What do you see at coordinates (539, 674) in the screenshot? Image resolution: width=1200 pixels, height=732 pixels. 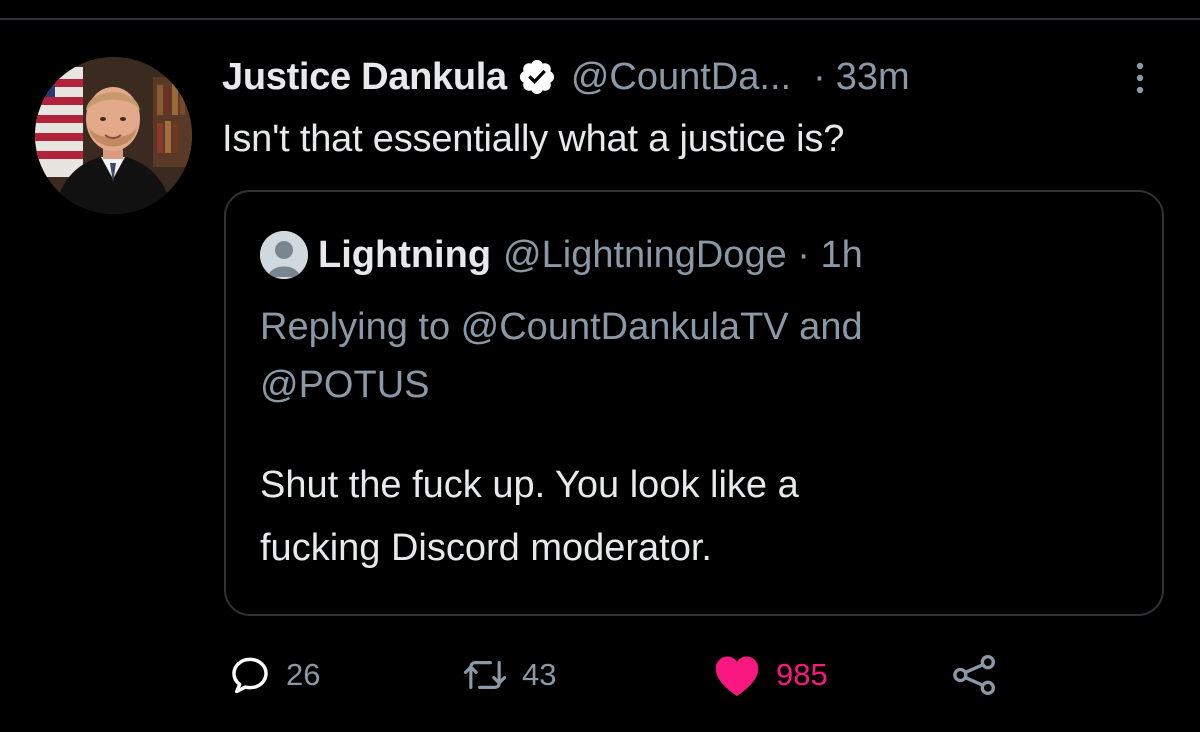 I see `retweet-count: 43` at bounding box center [539, 674].